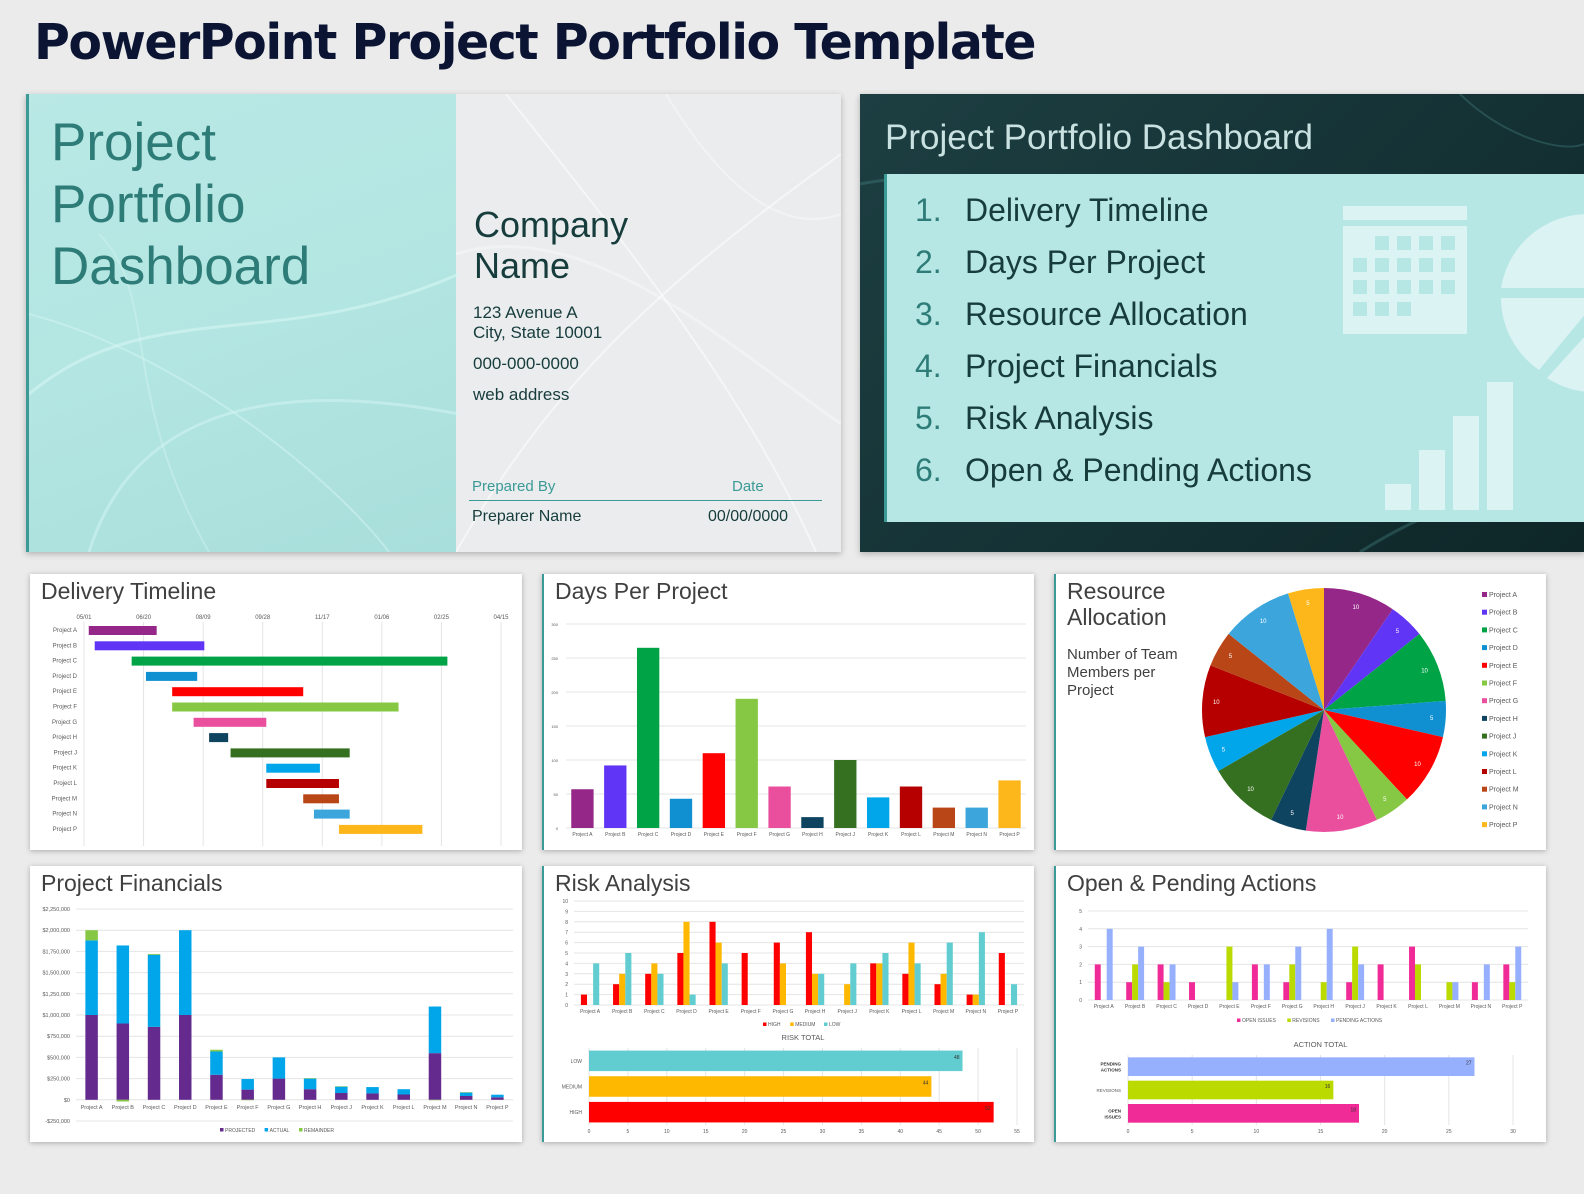  I want to click on x-tick-label: 40, so click(900, 1132).